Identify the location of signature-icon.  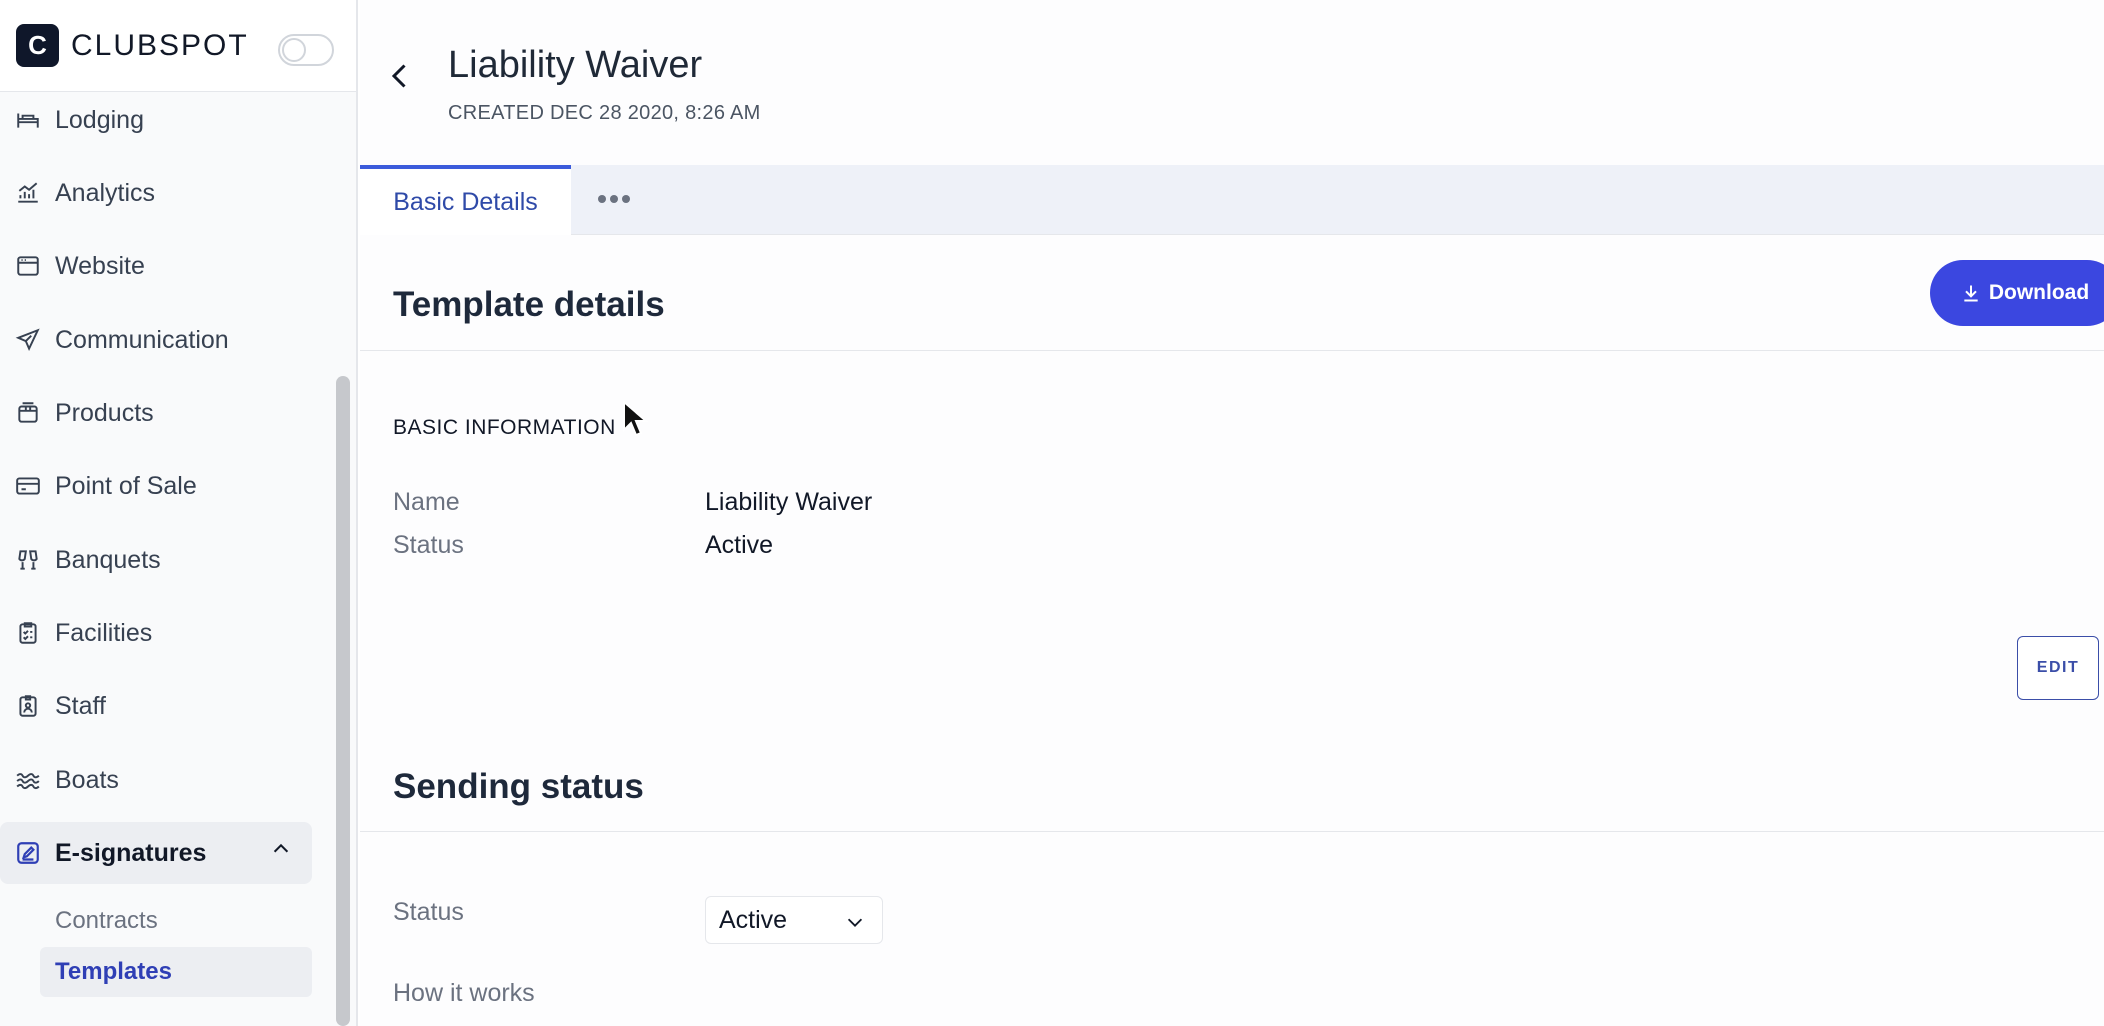
(28, 853).